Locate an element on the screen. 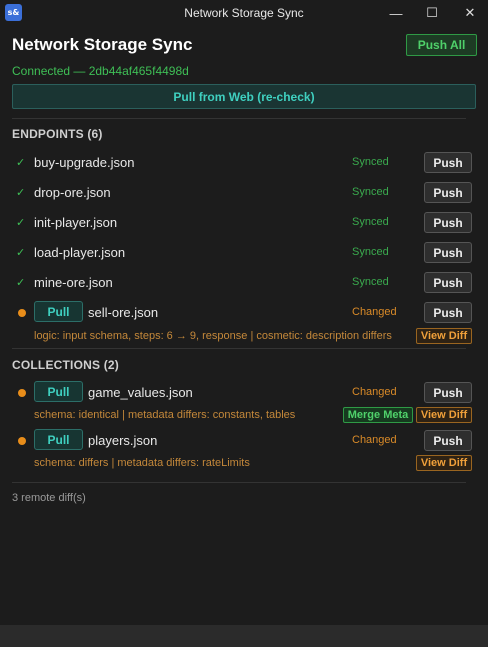 Image resolution: width=488 pixels, height=647 pixels. connection-status: Connected — 2db44af465f4498d is located at coordinates (100, 71).